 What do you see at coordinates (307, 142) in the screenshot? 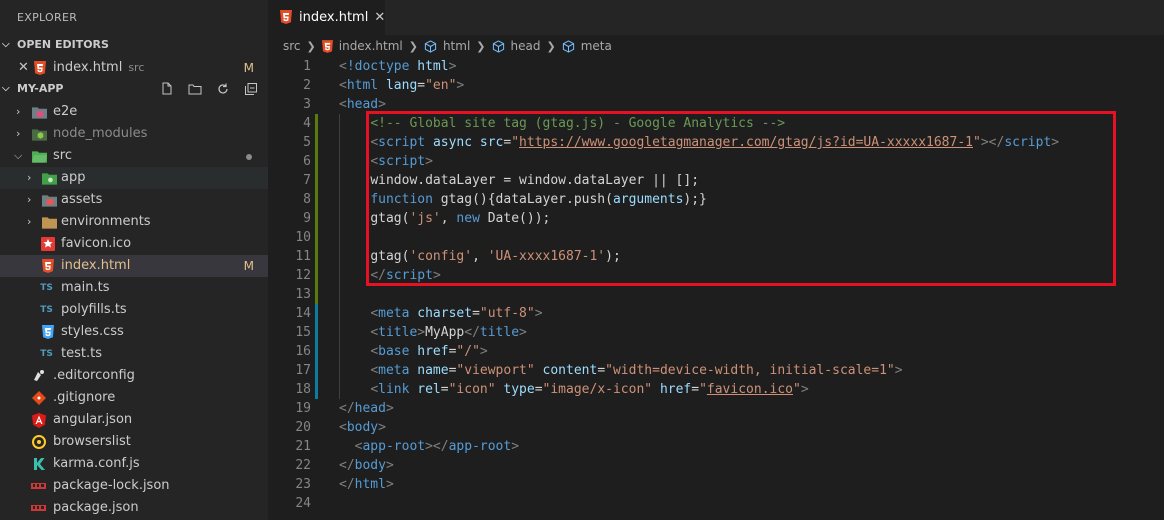
I see `line-number: 5` at bounding box center [307, 142].